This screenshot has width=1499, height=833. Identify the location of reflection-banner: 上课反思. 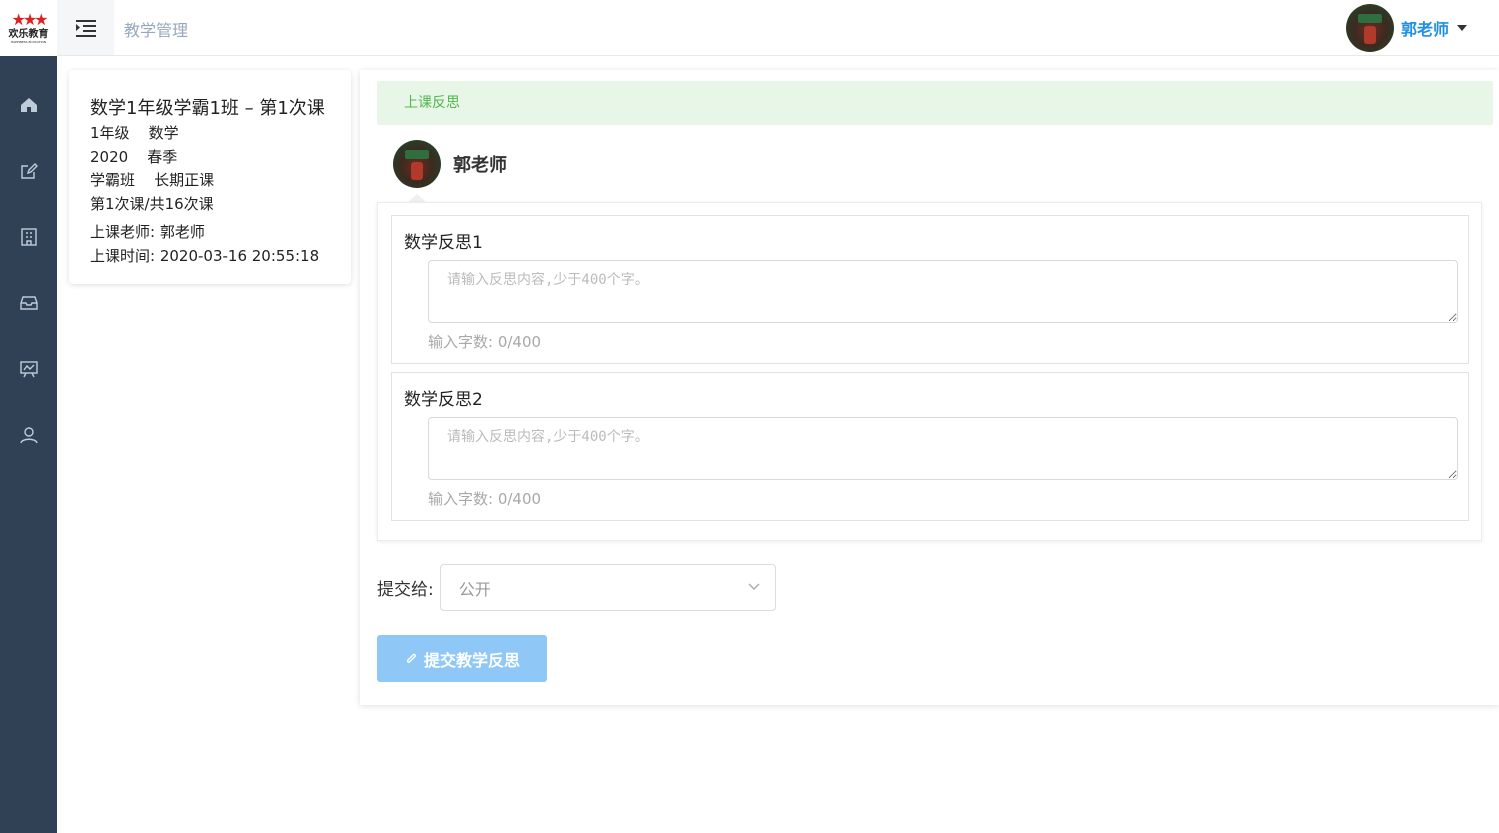
(935, 103).